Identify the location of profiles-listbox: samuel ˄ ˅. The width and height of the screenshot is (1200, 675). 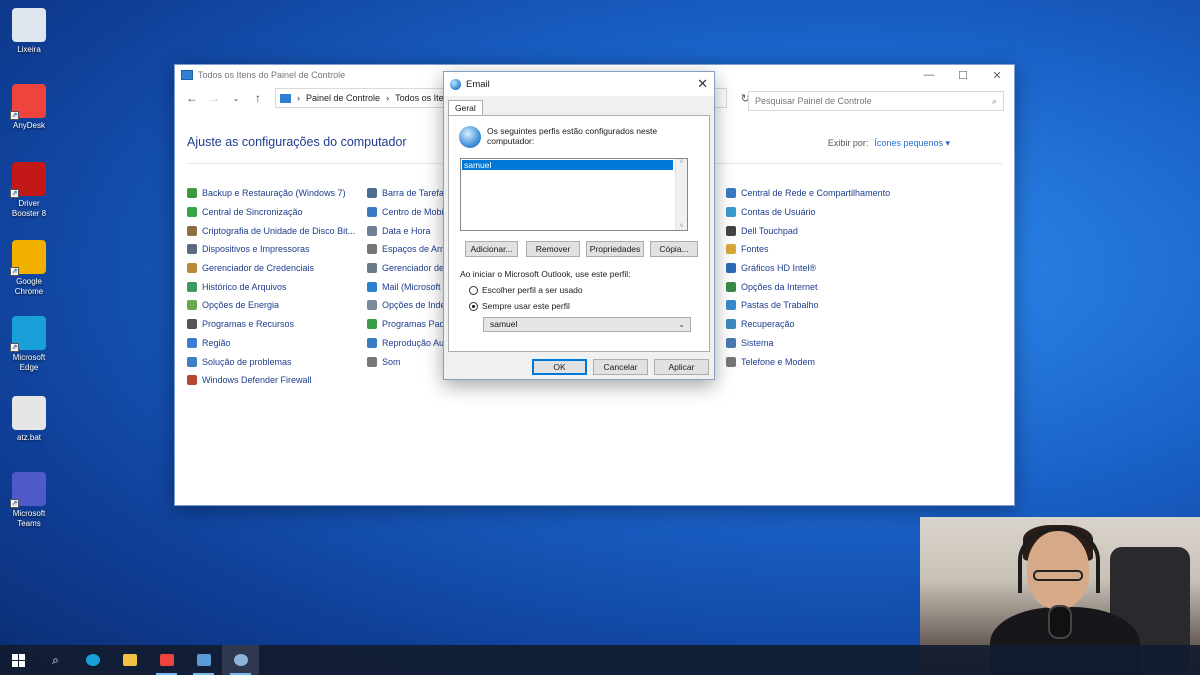
(574, 194).